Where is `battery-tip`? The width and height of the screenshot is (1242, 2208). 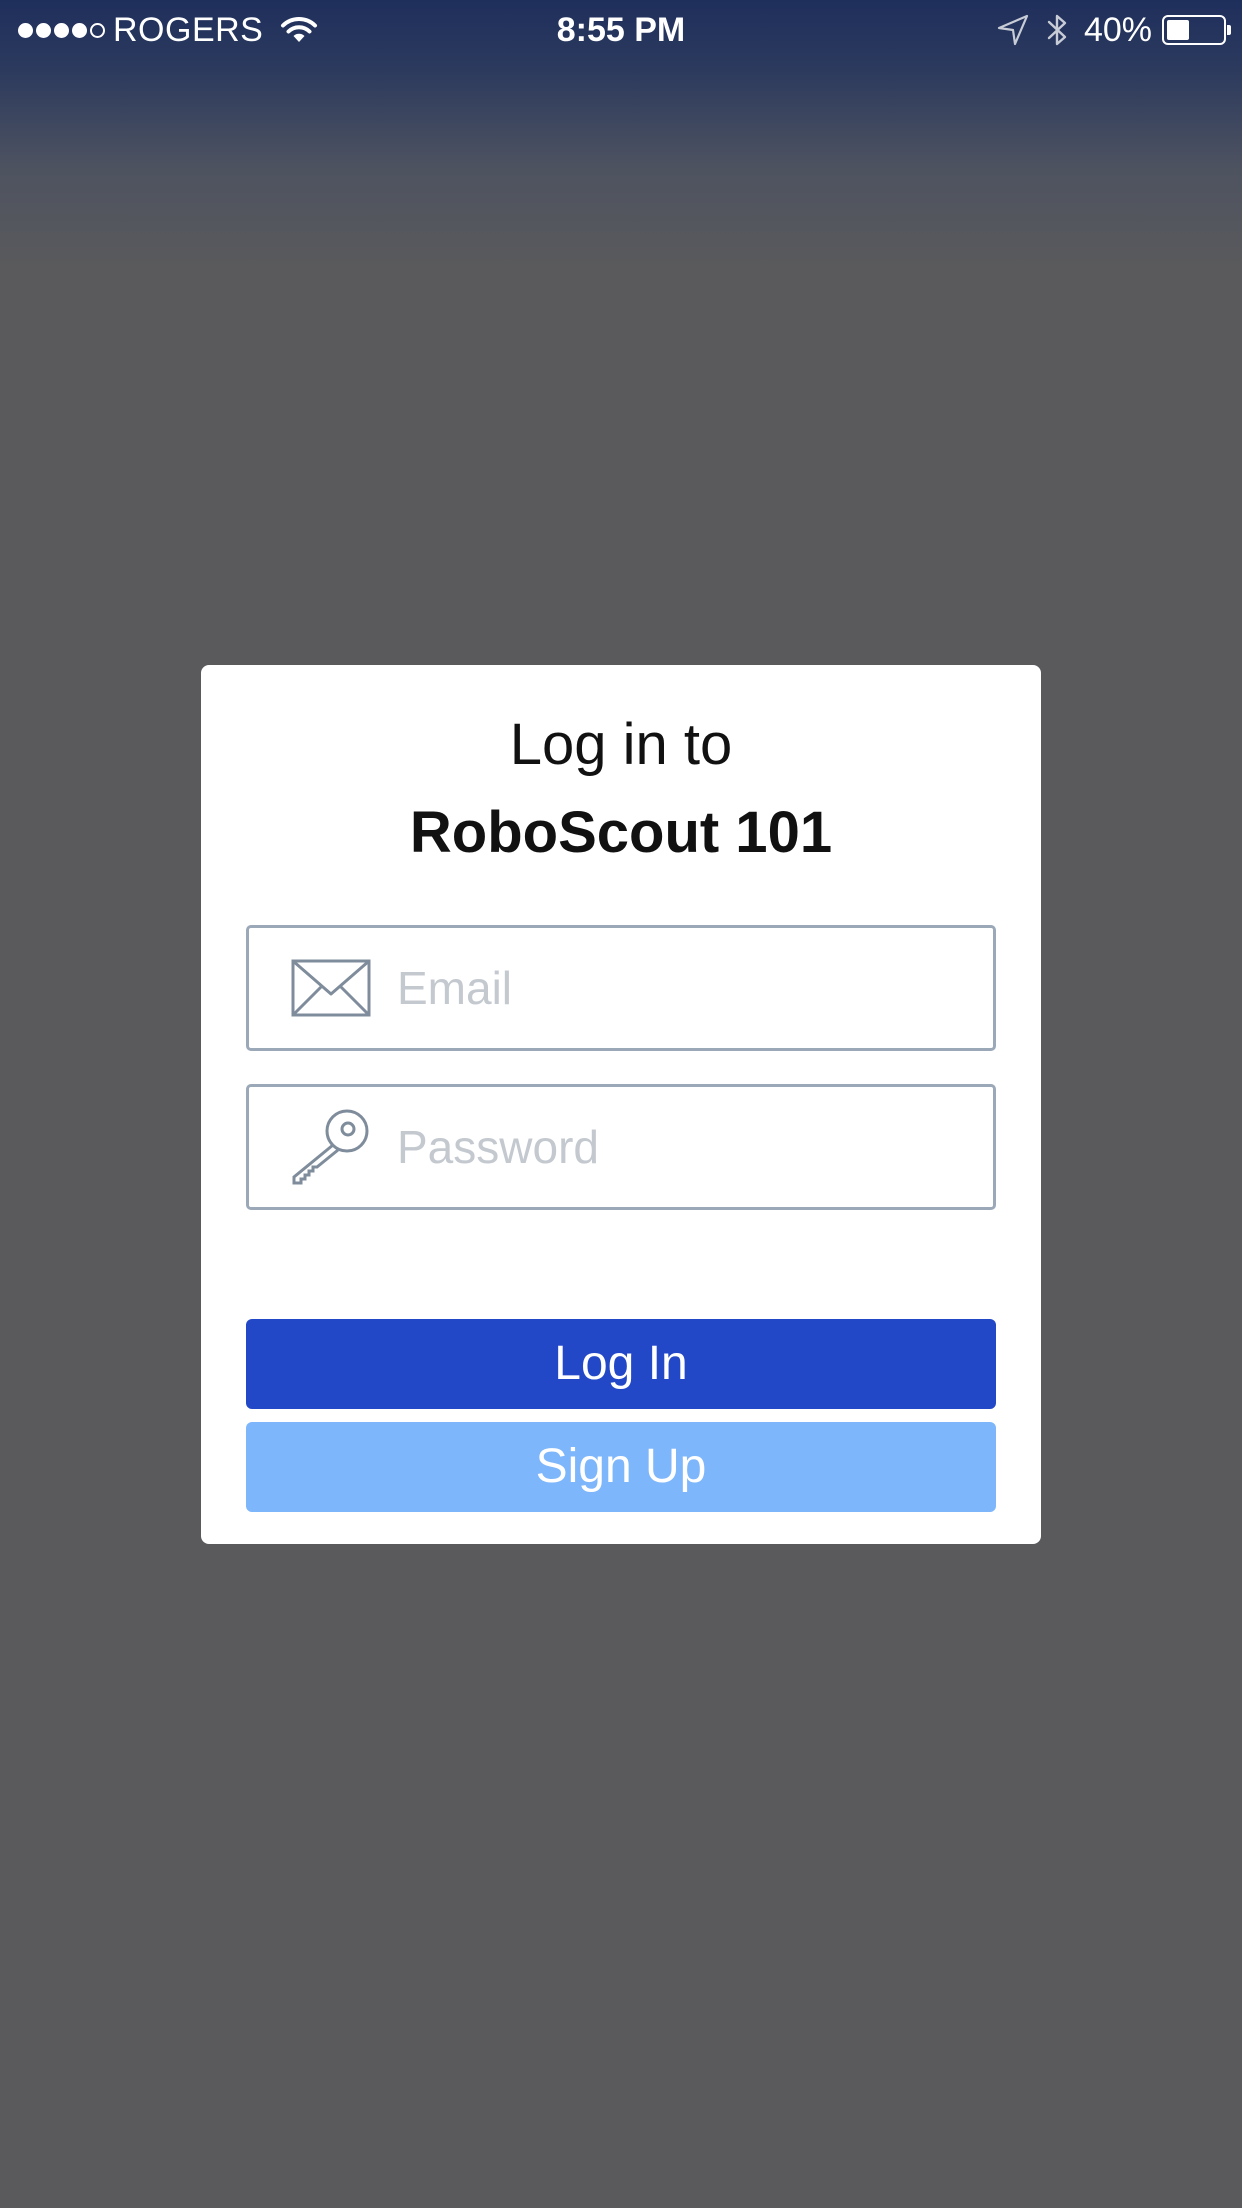
battery-tip is located at coordinates (1229, 30).